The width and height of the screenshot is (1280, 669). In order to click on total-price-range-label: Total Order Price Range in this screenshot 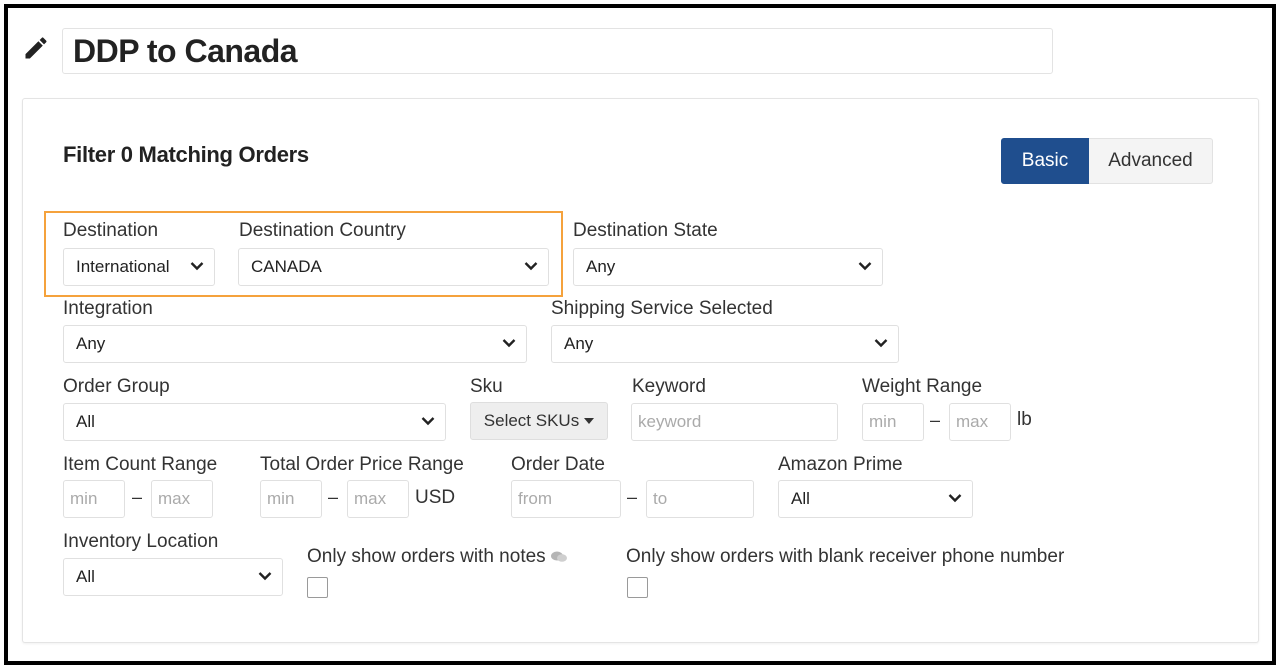, I will do `click(362, 464)`.